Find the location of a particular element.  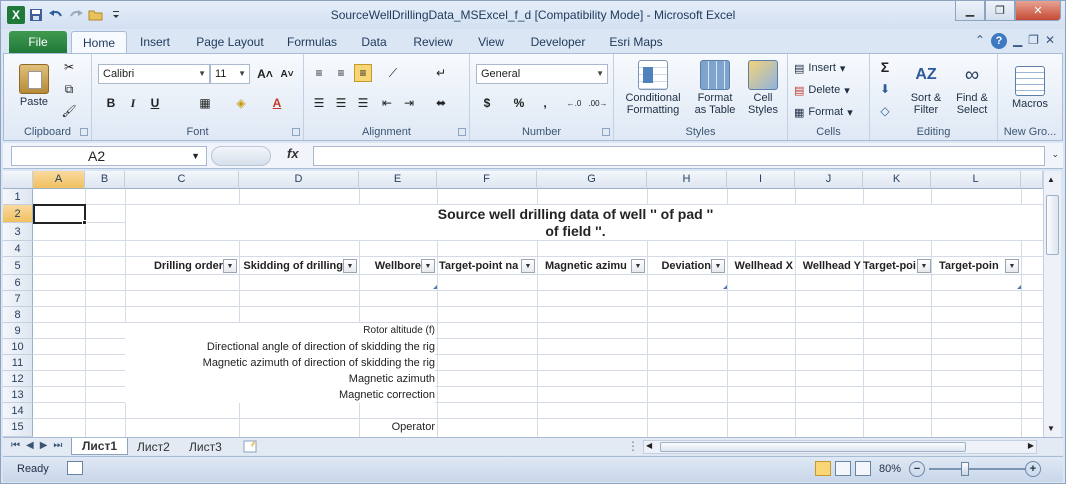

column-header: D is located at coordinates (299, 180).